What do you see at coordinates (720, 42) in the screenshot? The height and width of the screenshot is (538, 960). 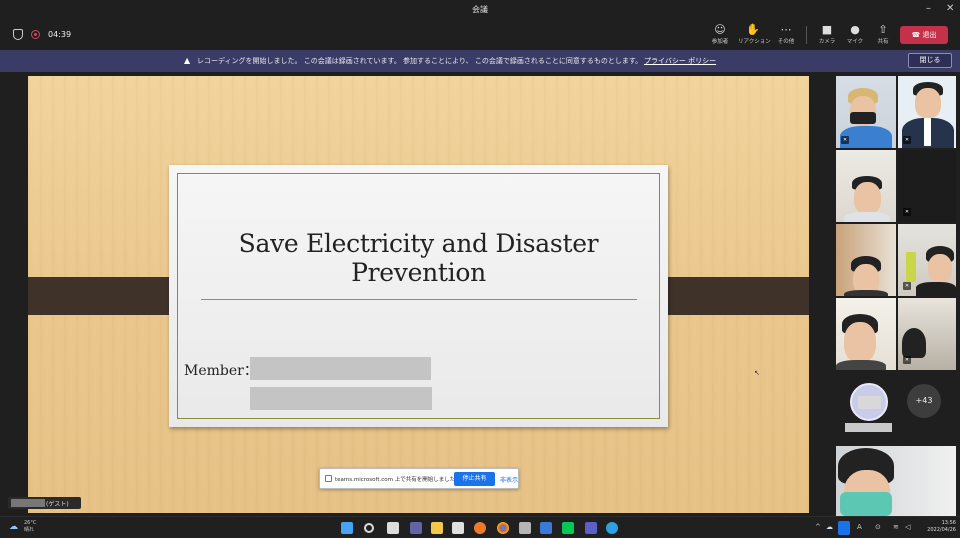 I see `participants-label: 参加者` at bounding box center [720, 42].